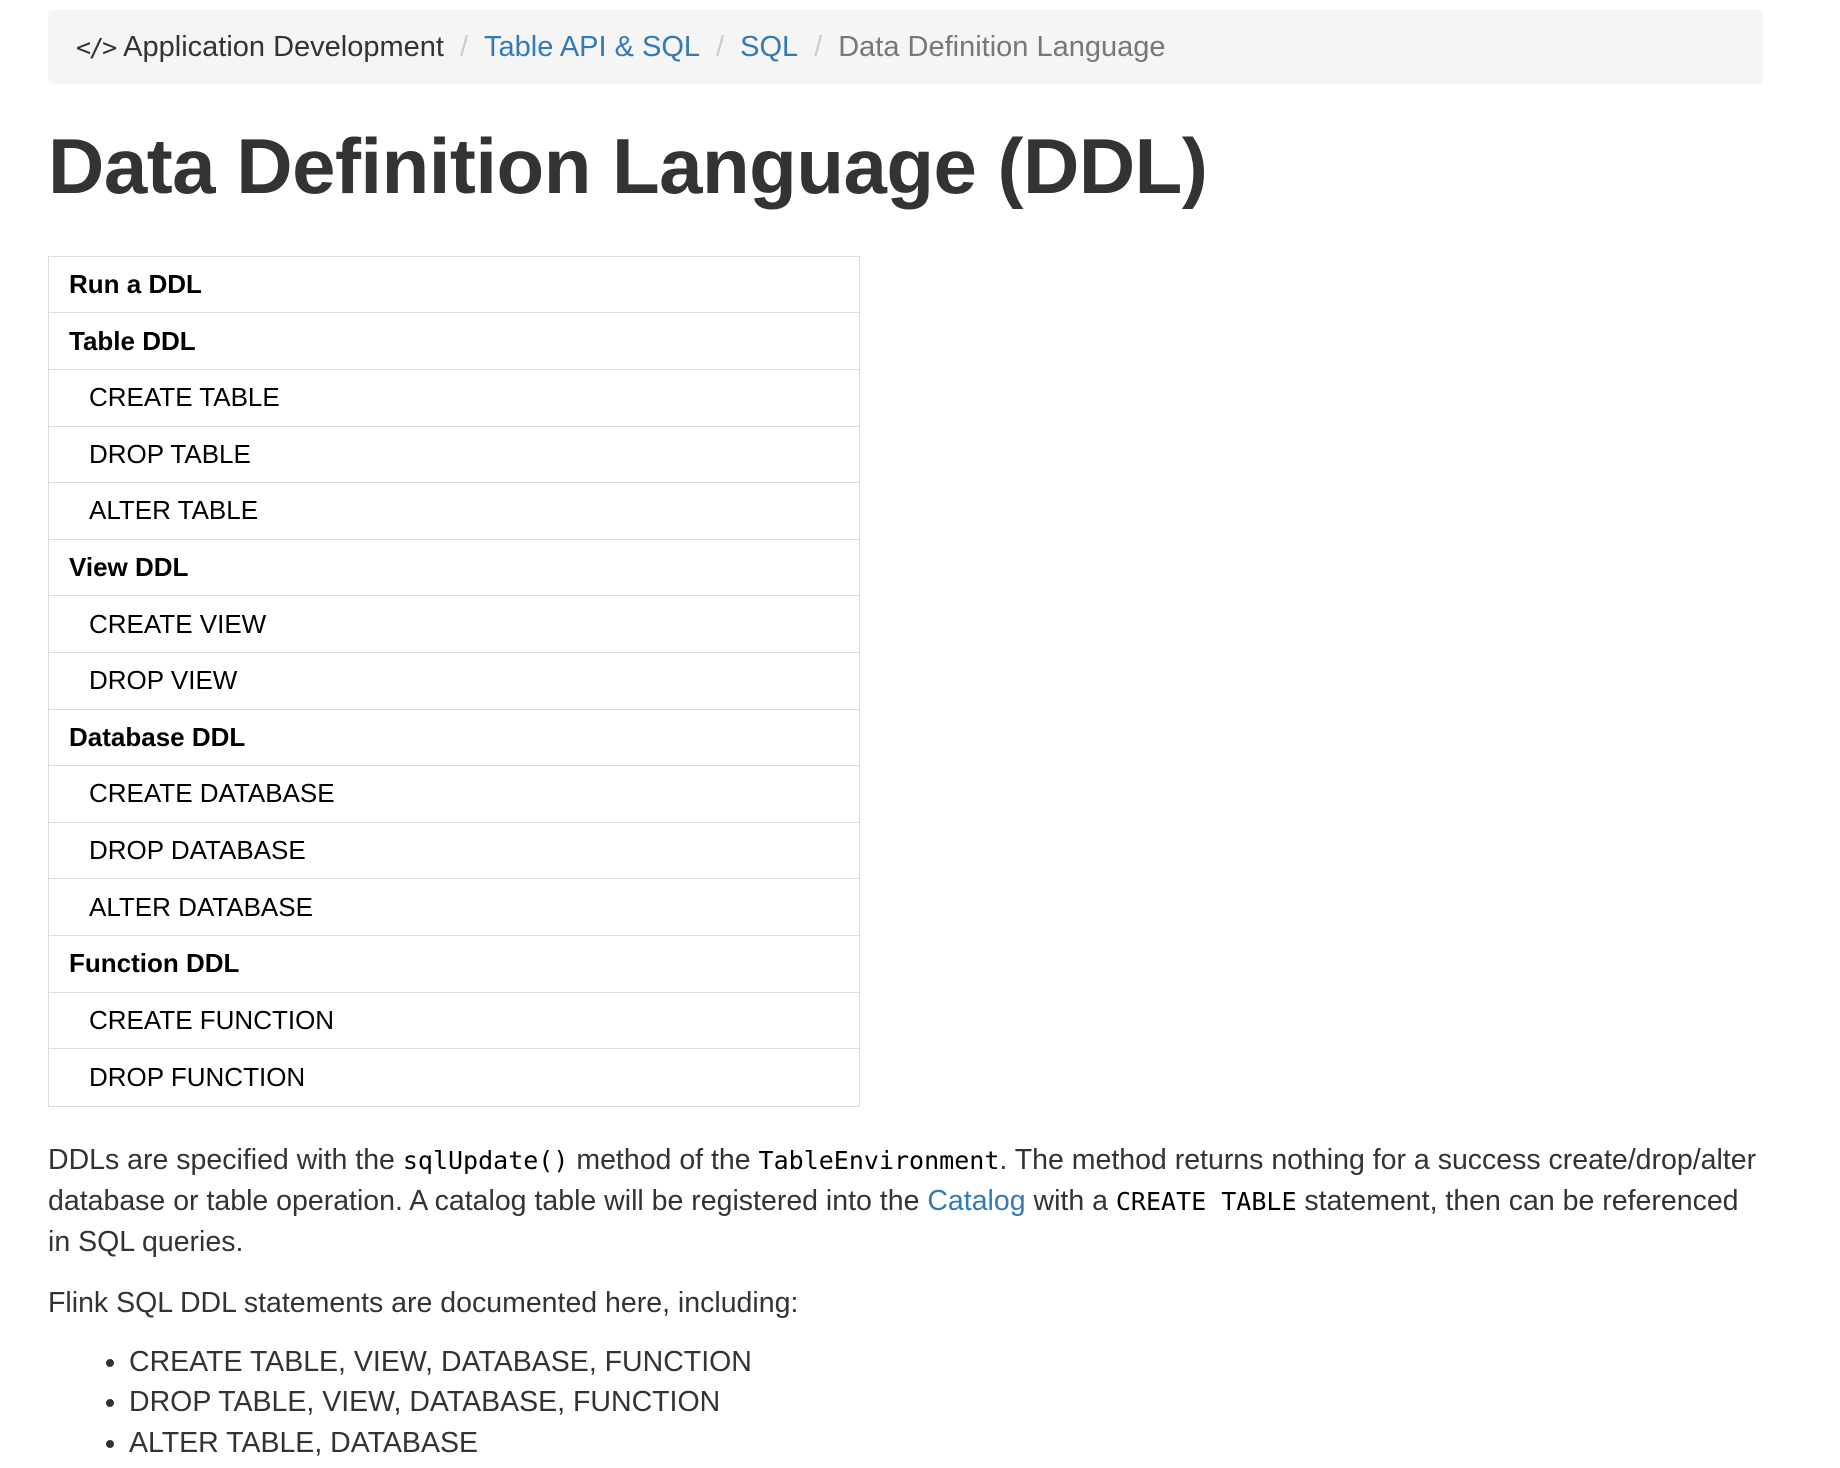 The height and width of the screenshot is (1468, 1840). What do you see at coordinates (454, 341) in the screenshot?
I see `toc-item-table-ddl: Table DDL` at bounding box center [454, 341].